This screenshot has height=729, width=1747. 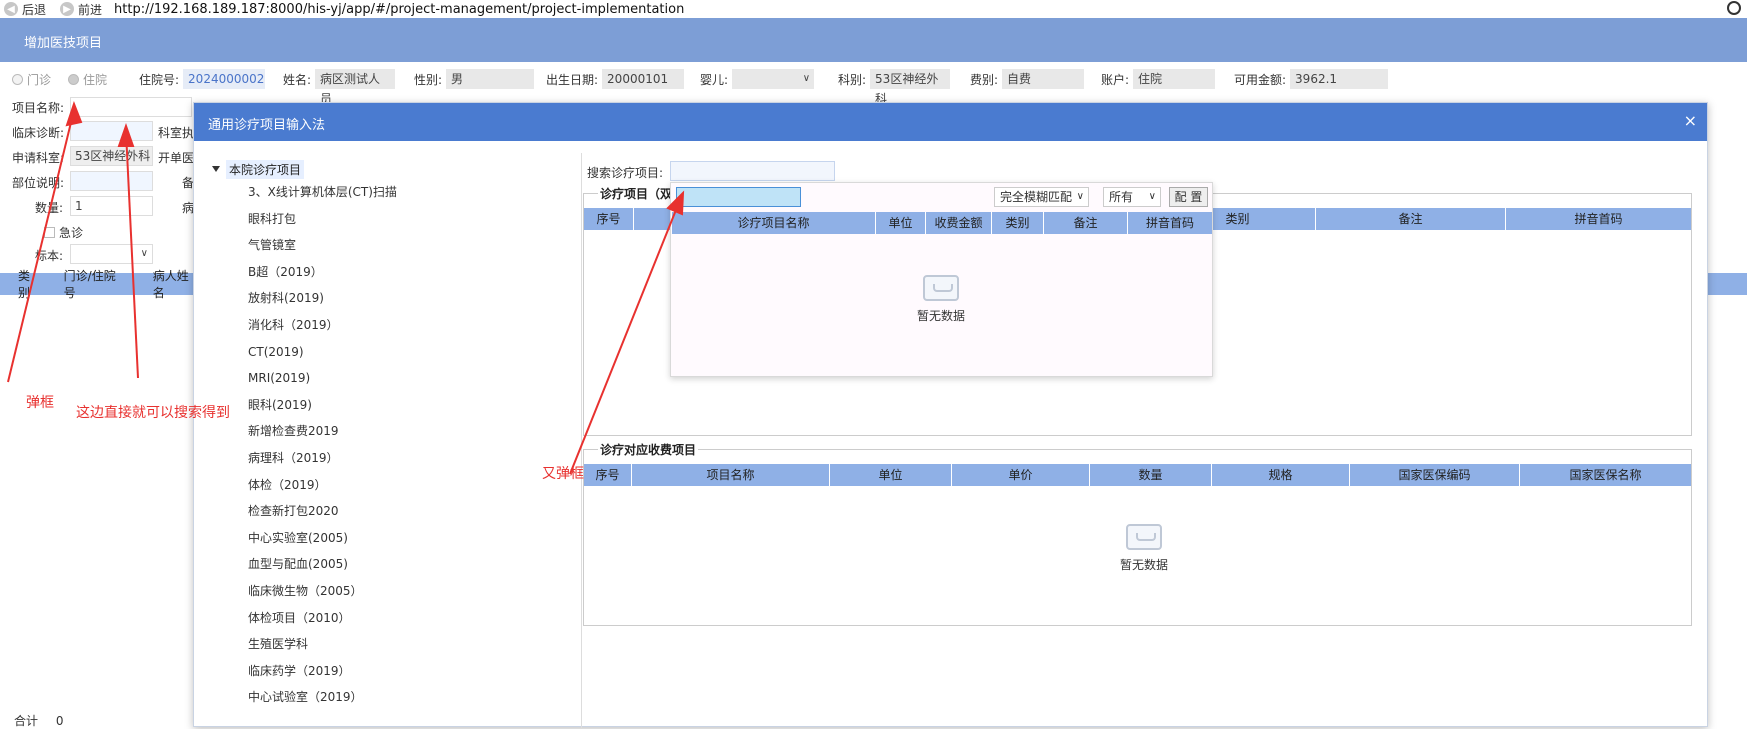 What do you see at coordinates (111, 181) in the screenshot?
I see `site-input` at bounding box center [111, 181].